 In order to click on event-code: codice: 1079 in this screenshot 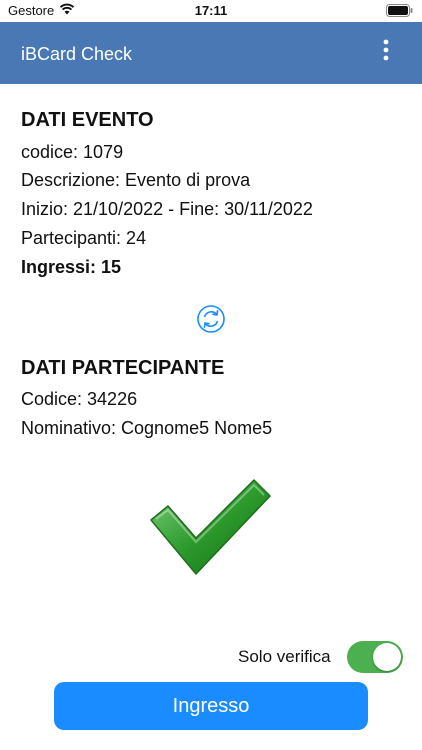, I will do `click(72, 152)`.